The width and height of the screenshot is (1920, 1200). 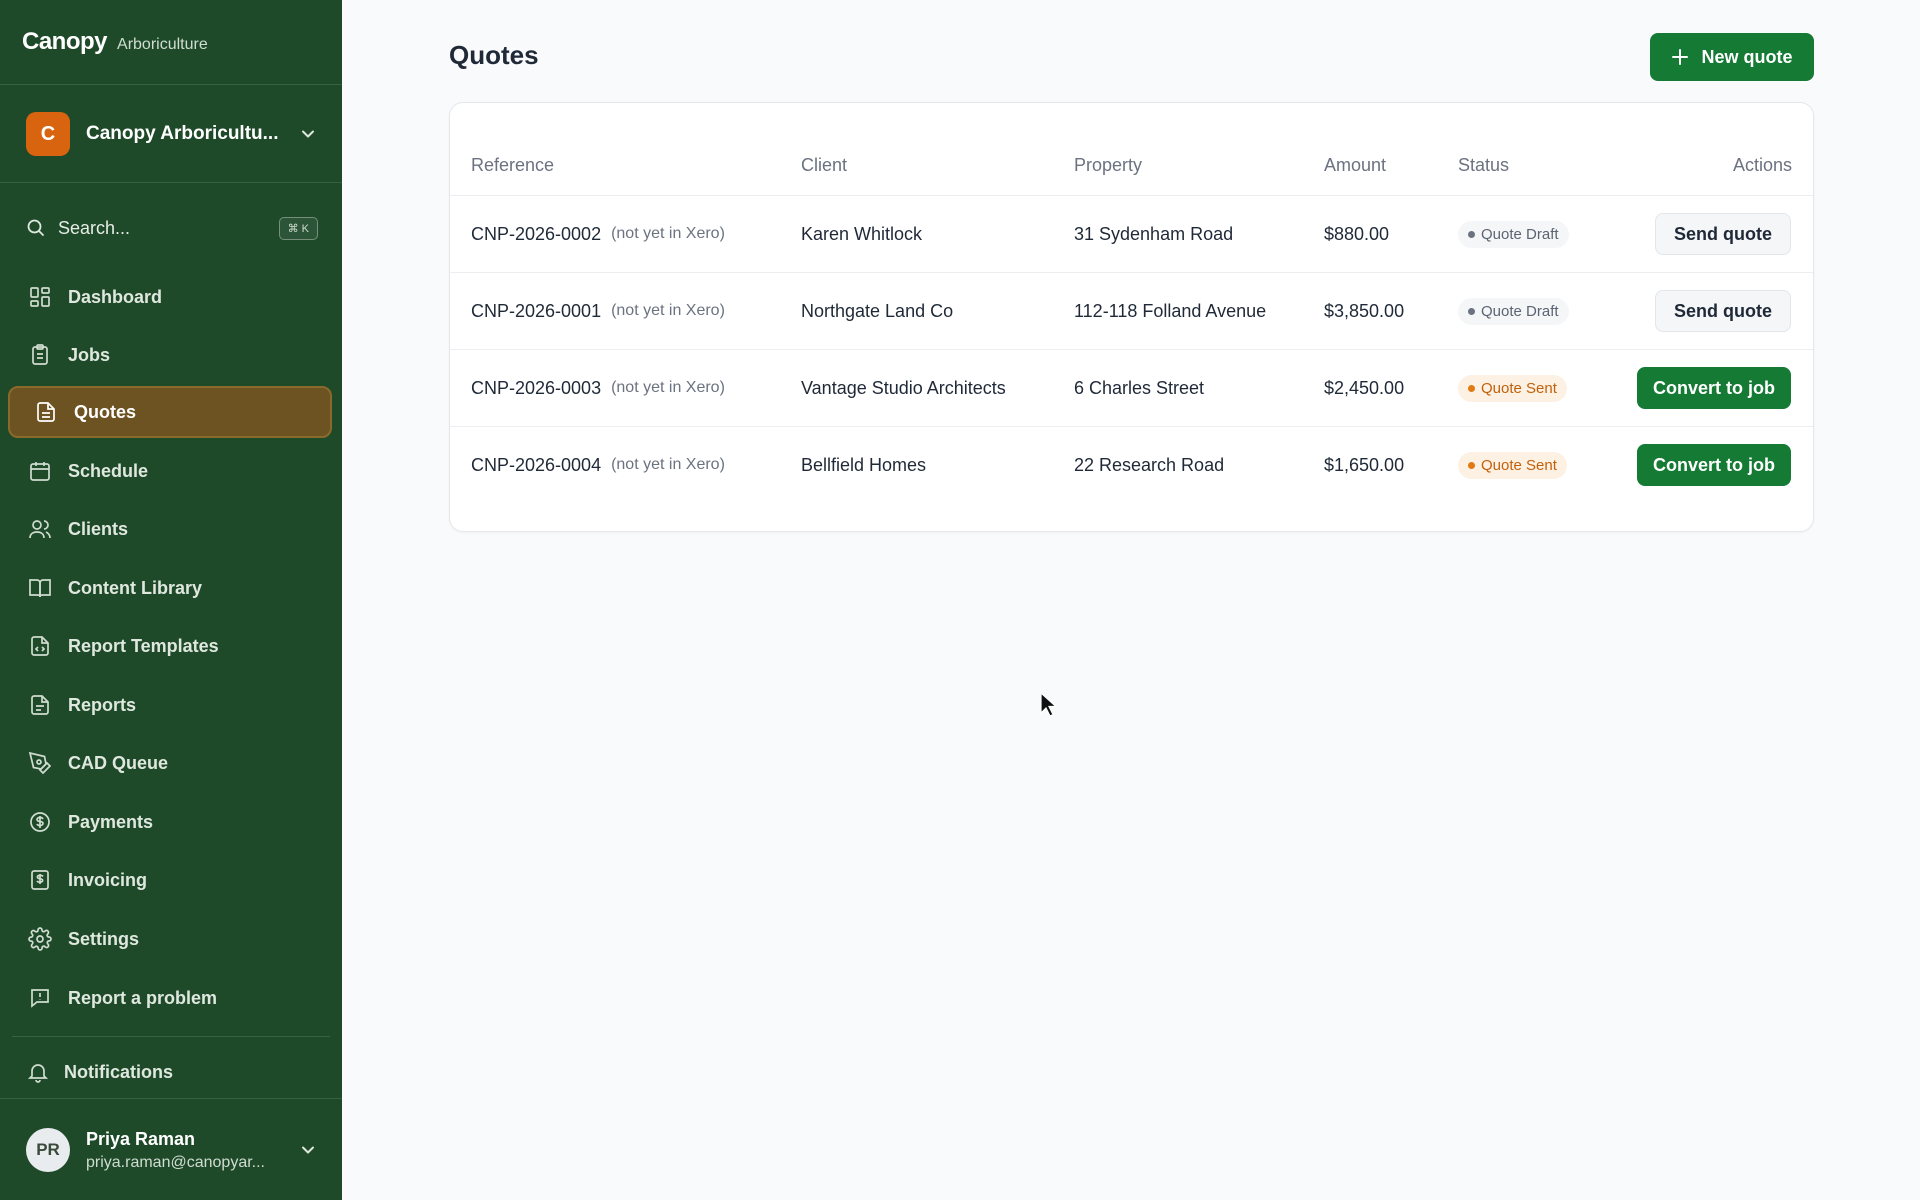 I want to click on sidebar-item-cad-queue: CAD Queue, so click(x=170, y=763).